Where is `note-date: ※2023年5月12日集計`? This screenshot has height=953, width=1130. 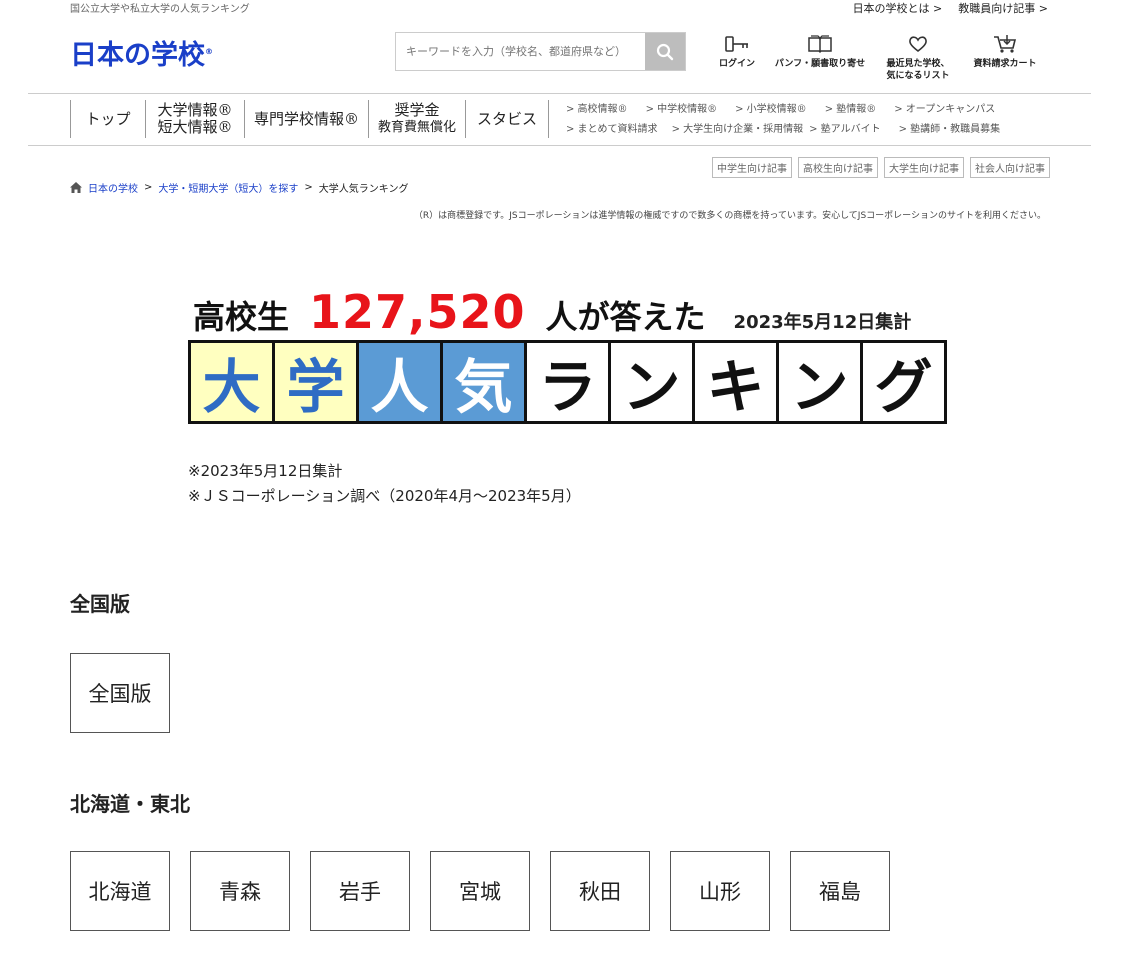
note-date: ※2023年5月12日集計 is located at coordinates (265, 471).